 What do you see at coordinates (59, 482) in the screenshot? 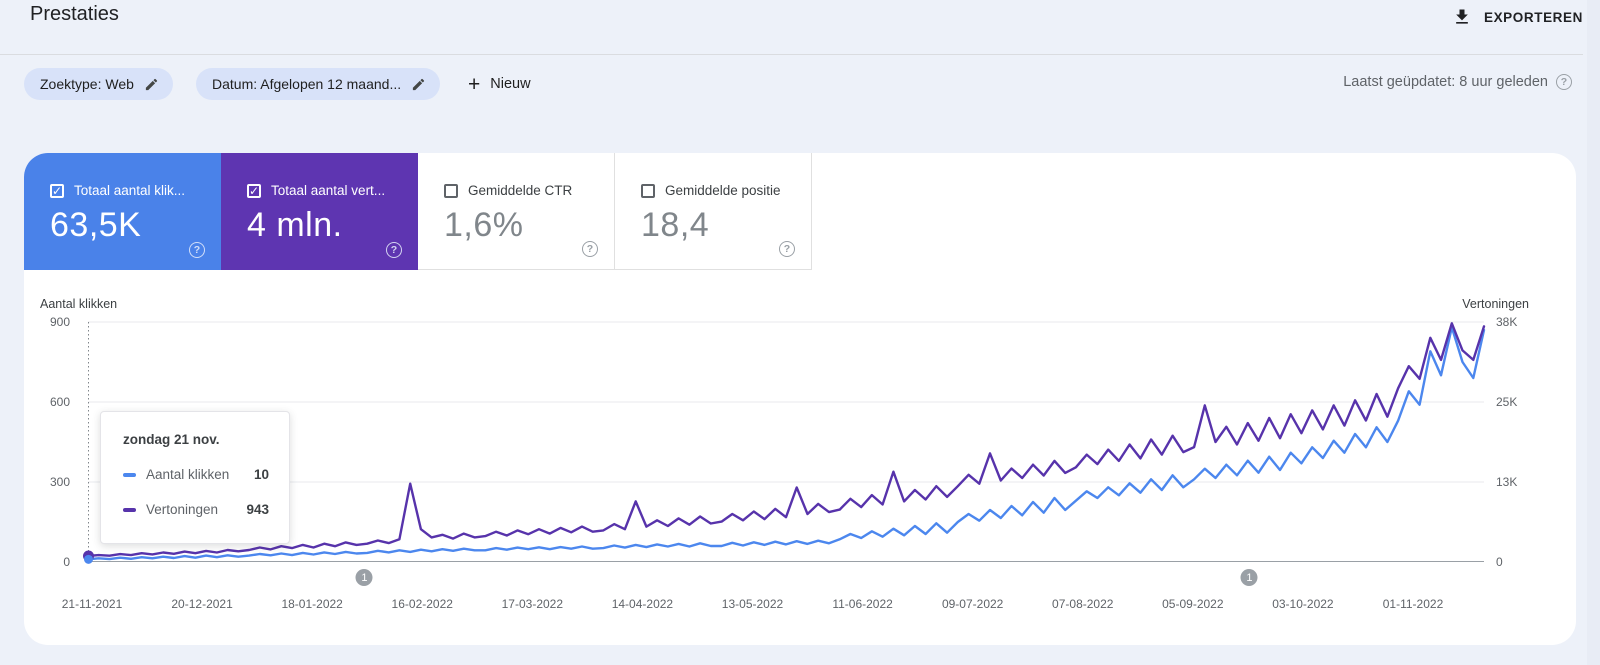
I see `axis-tick: 300` at bounding box center [59, 482].